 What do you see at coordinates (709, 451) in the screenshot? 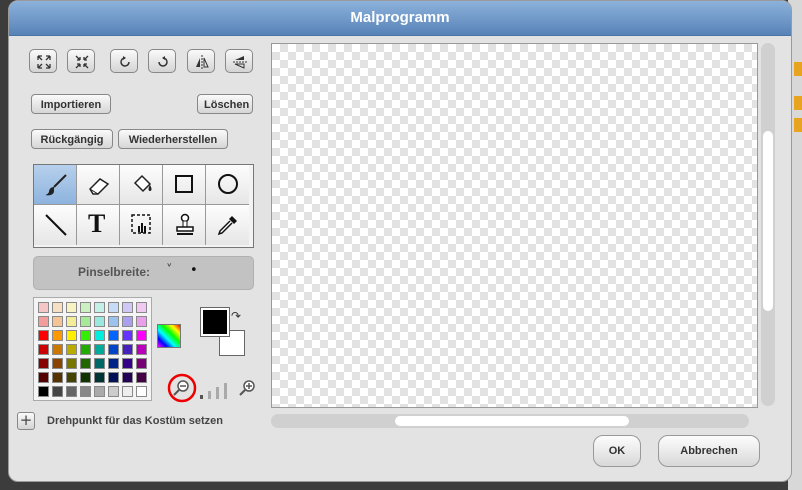
I see `cancel-button: Abbrechen` at bounding box center [709, 451].